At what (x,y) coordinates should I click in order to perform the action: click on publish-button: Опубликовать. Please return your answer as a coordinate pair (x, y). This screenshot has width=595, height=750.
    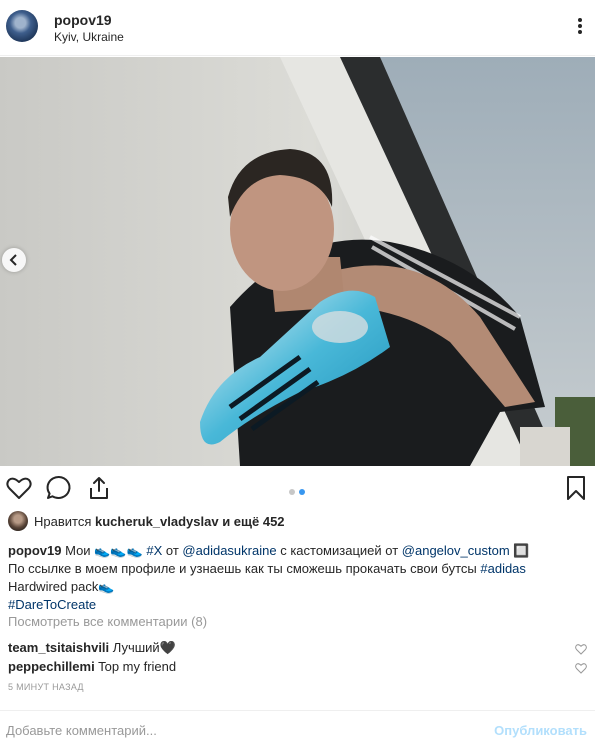
    Looking at the image, I should click on (540, 730).